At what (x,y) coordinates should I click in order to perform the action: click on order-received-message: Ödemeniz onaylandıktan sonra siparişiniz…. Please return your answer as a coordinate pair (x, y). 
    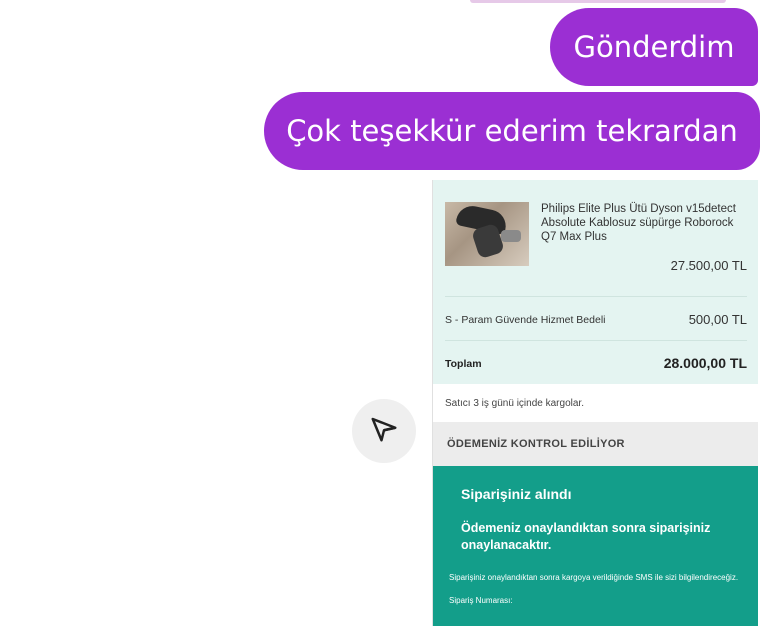
    Looking at the image, I should click on (586, 536).